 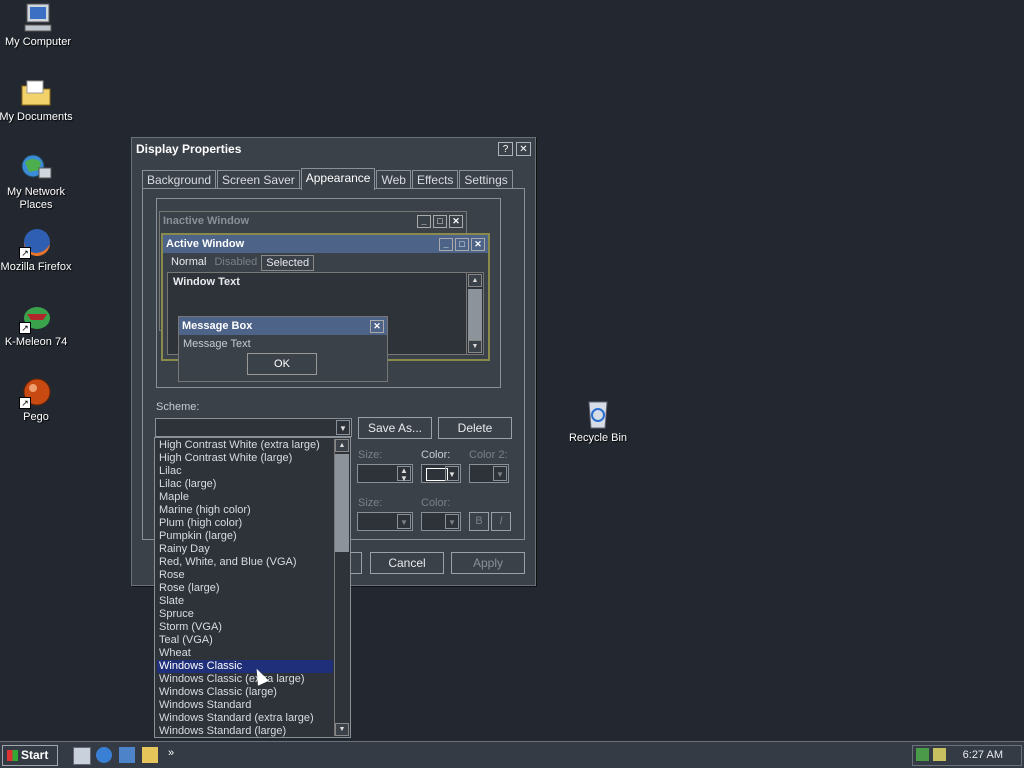 I want to click on desktop-icon-my-network-places: My Network Places, so click(x=37, y=182).